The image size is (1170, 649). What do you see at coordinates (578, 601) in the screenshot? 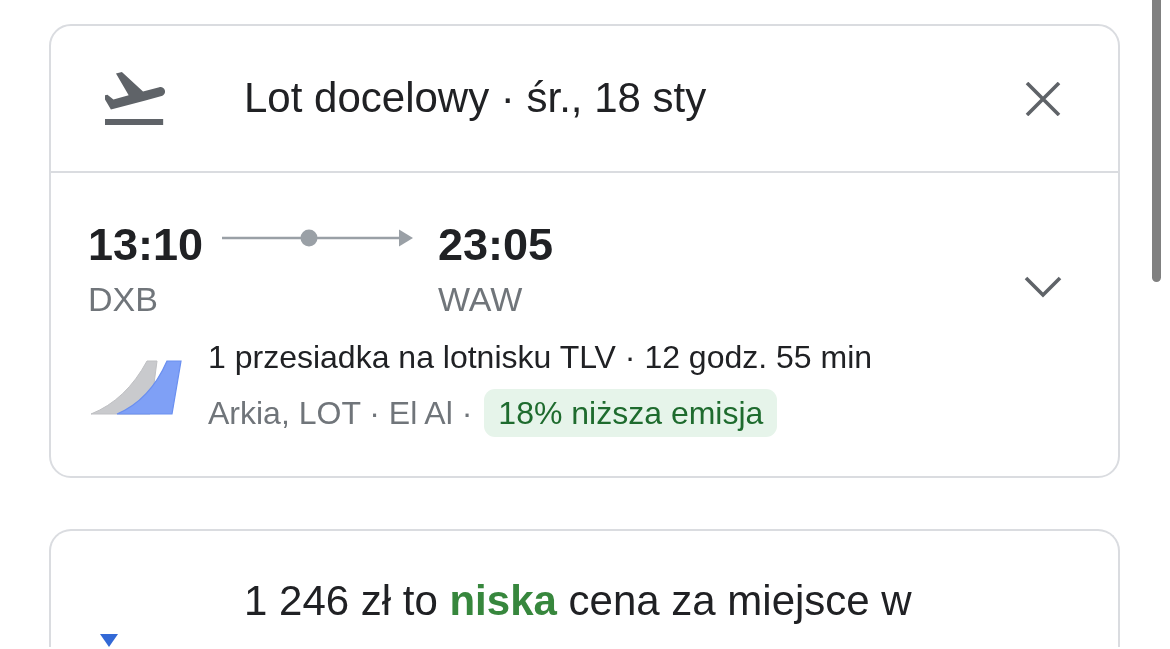
I see `price-insight-text: 1 246 zł to niska cena za miejsce w` at bounding box center [578, 601].